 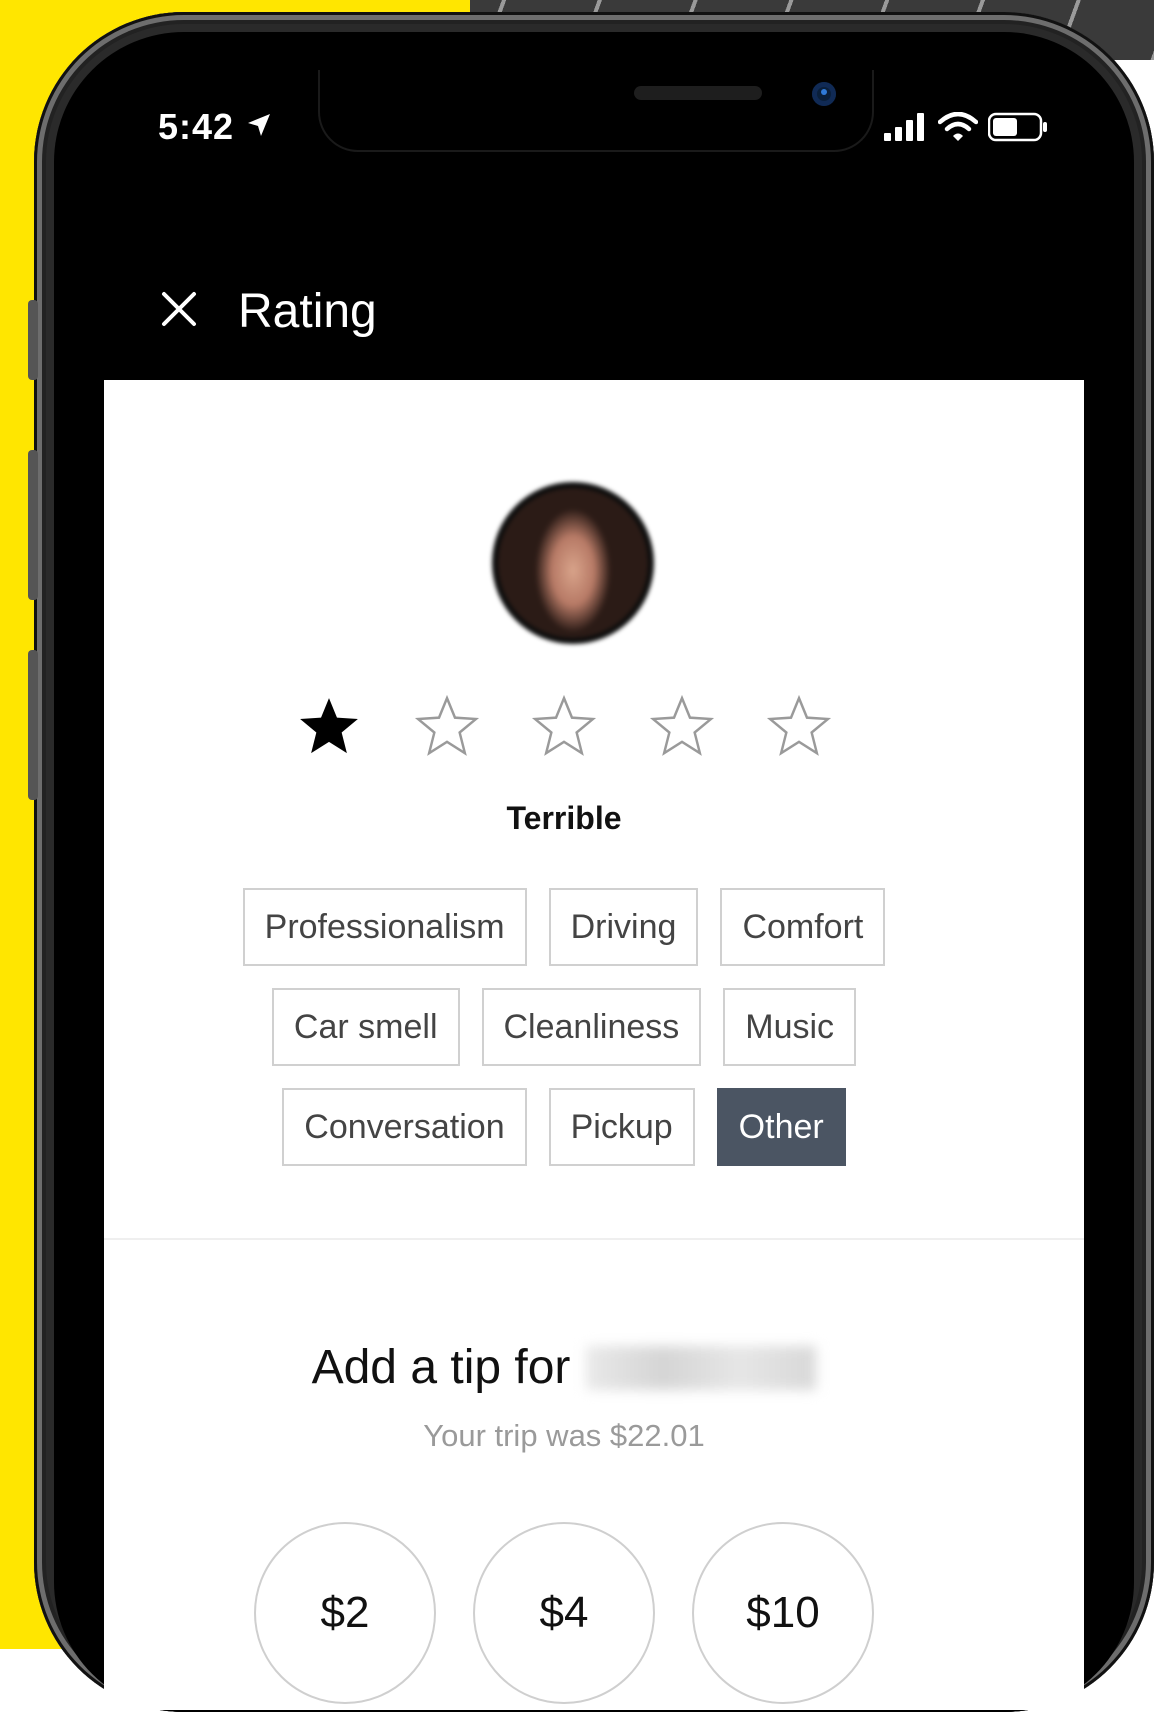 I want to click on chip-row-1: Professionalism Driving Comfort, so click(x=564, y=927).